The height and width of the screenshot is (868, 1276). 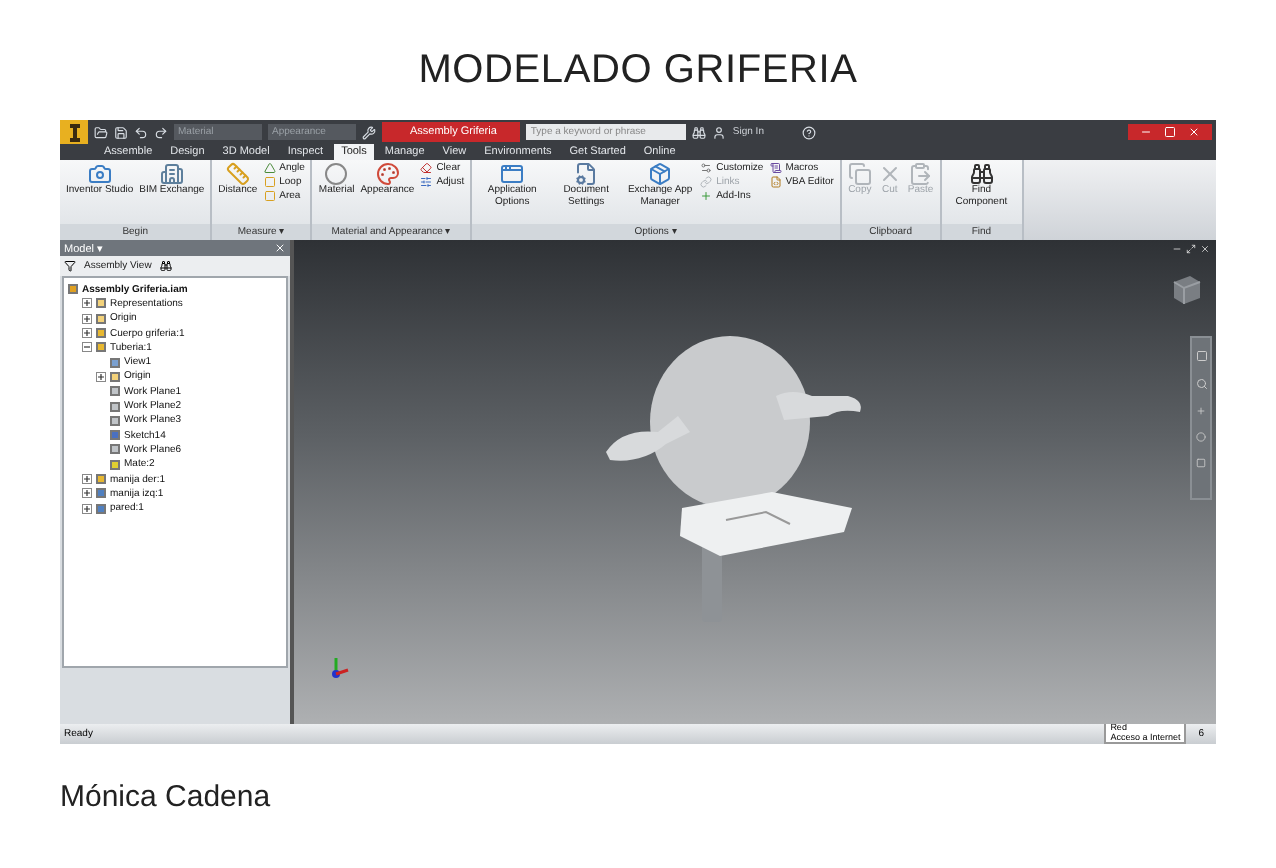 What do you see at coordinates (889, 174) in the screenshot?
I see `cross-icon` at bounding box center [889, 174].